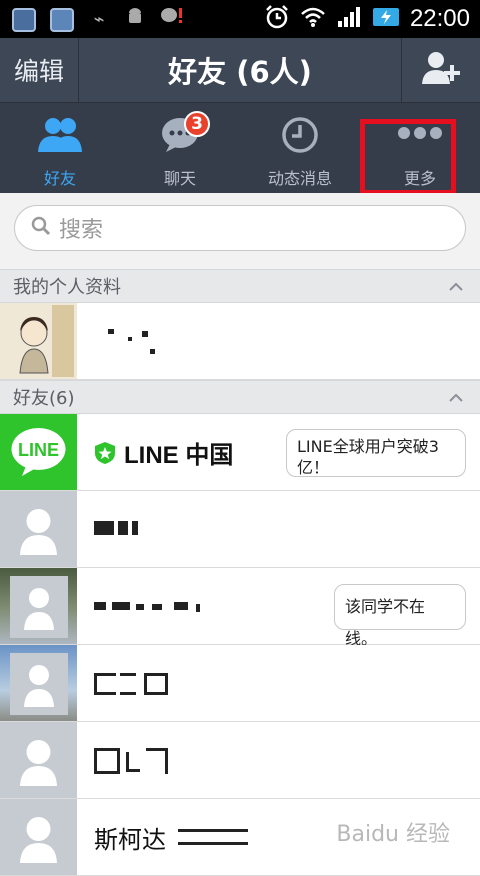  What do you see at coordinates (349, 19) in the screenshot?
I see `signal-icon` at bounding box center [349, 19].